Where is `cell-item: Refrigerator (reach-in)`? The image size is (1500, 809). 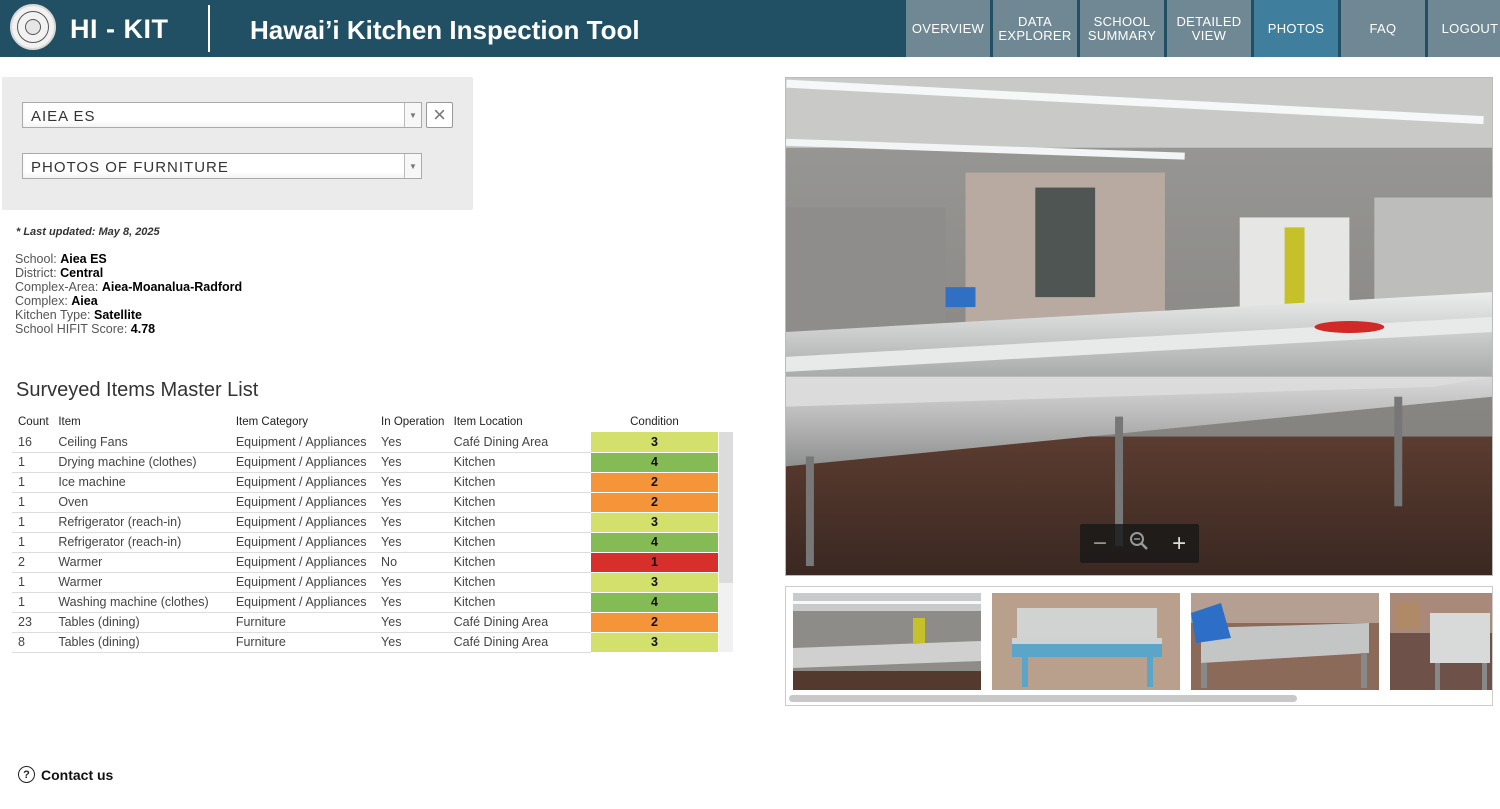 cell-item: Refrigerator (reach-in) is located at coordinates (141, 542).